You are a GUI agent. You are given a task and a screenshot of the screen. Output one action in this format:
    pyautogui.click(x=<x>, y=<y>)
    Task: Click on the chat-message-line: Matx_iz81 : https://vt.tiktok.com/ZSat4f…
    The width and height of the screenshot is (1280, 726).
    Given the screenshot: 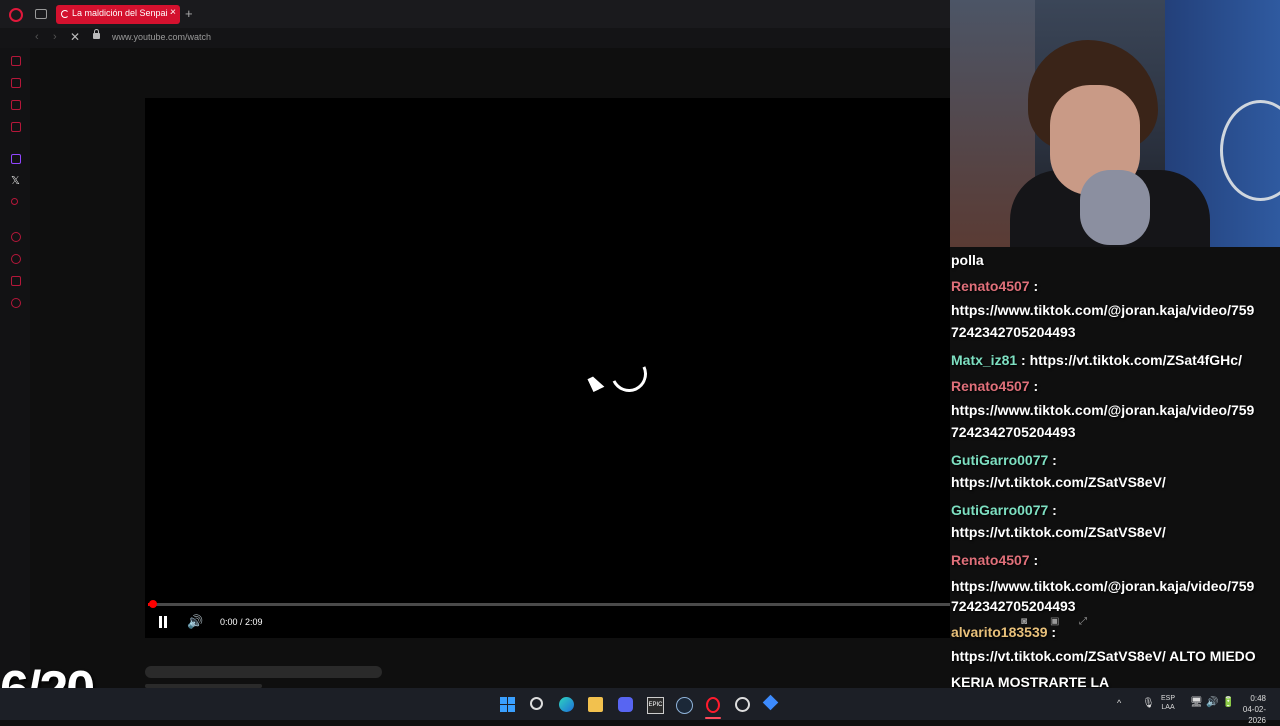 What is the action you would take?
    pyautogui.click(x=1096, y=360)
    